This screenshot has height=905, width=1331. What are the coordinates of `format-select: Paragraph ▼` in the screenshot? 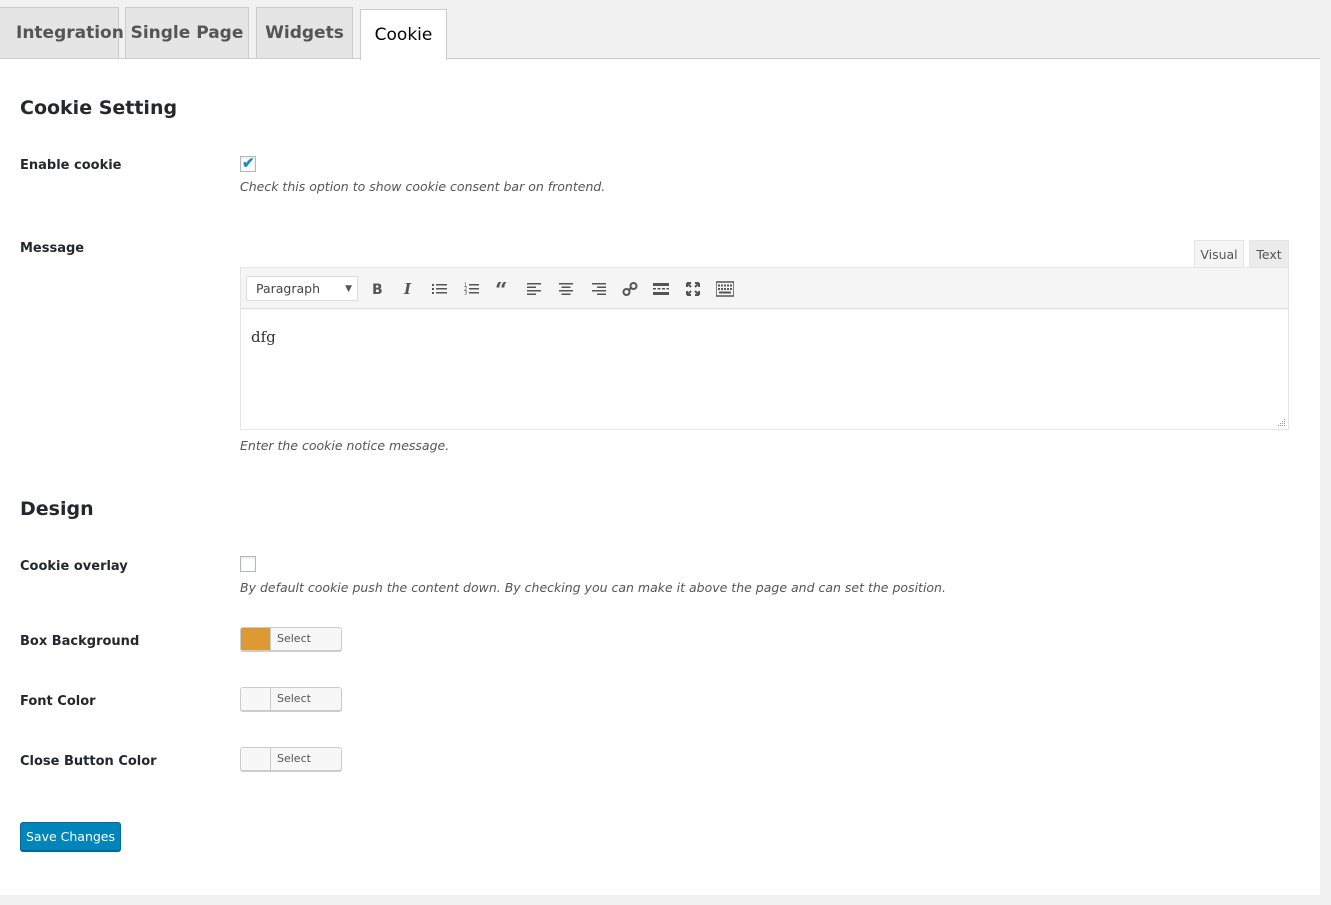 It's located at (302, 288).